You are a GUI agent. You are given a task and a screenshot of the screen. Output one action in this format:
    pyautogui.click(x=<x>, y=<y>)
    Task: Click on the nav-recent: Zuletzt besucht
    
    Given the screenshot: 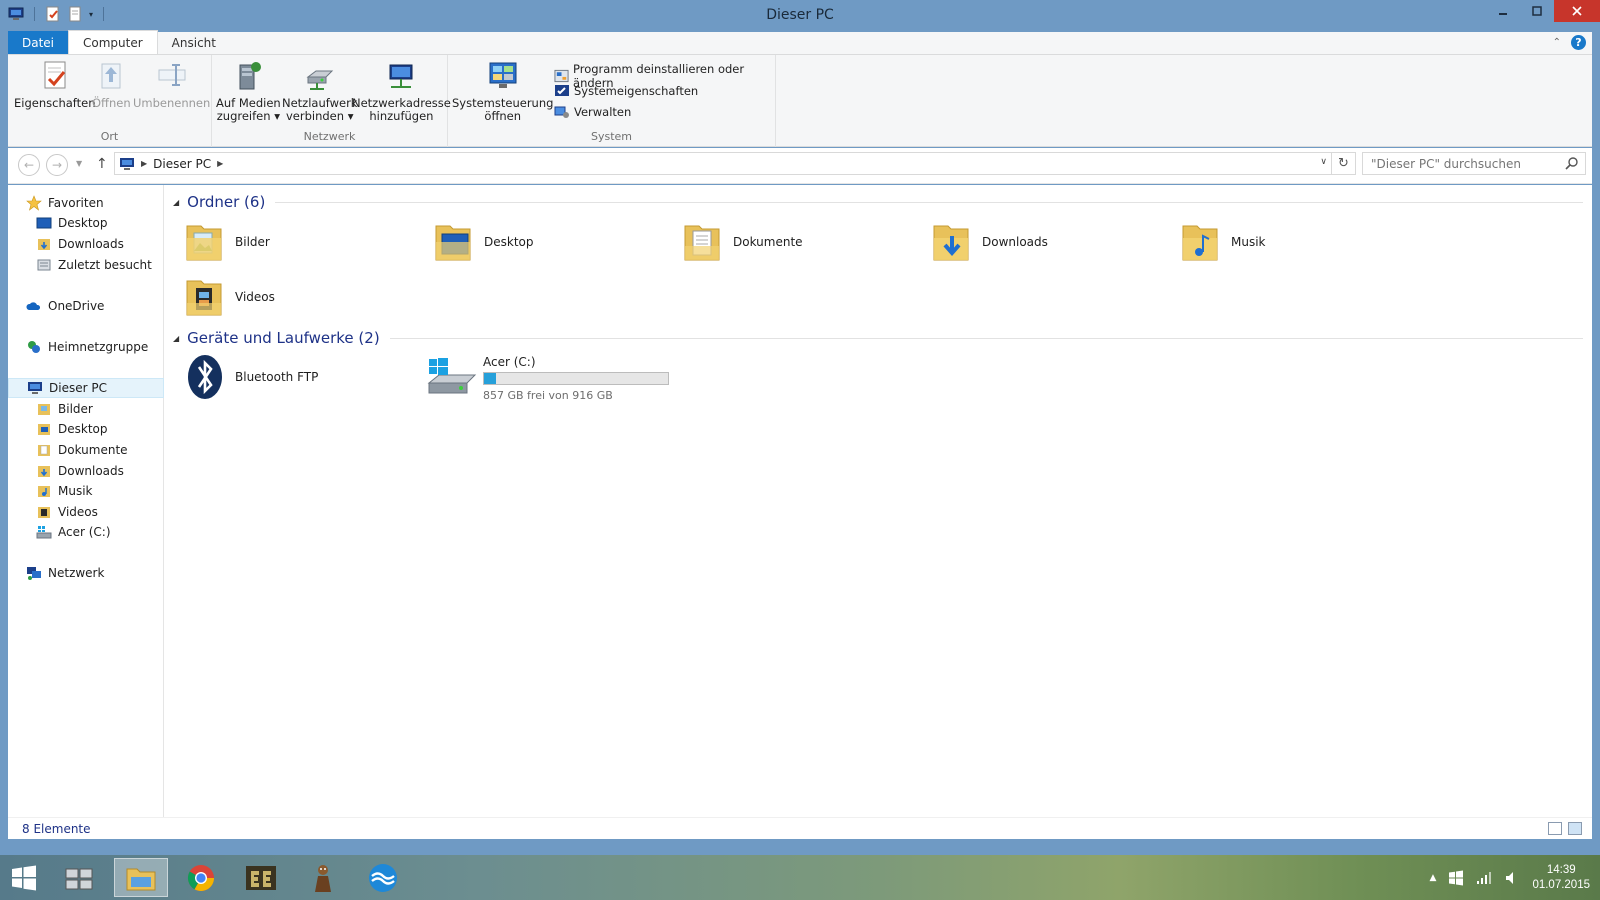 What is the action you would take?
    pyautogui.click(x=86, y=265)
    